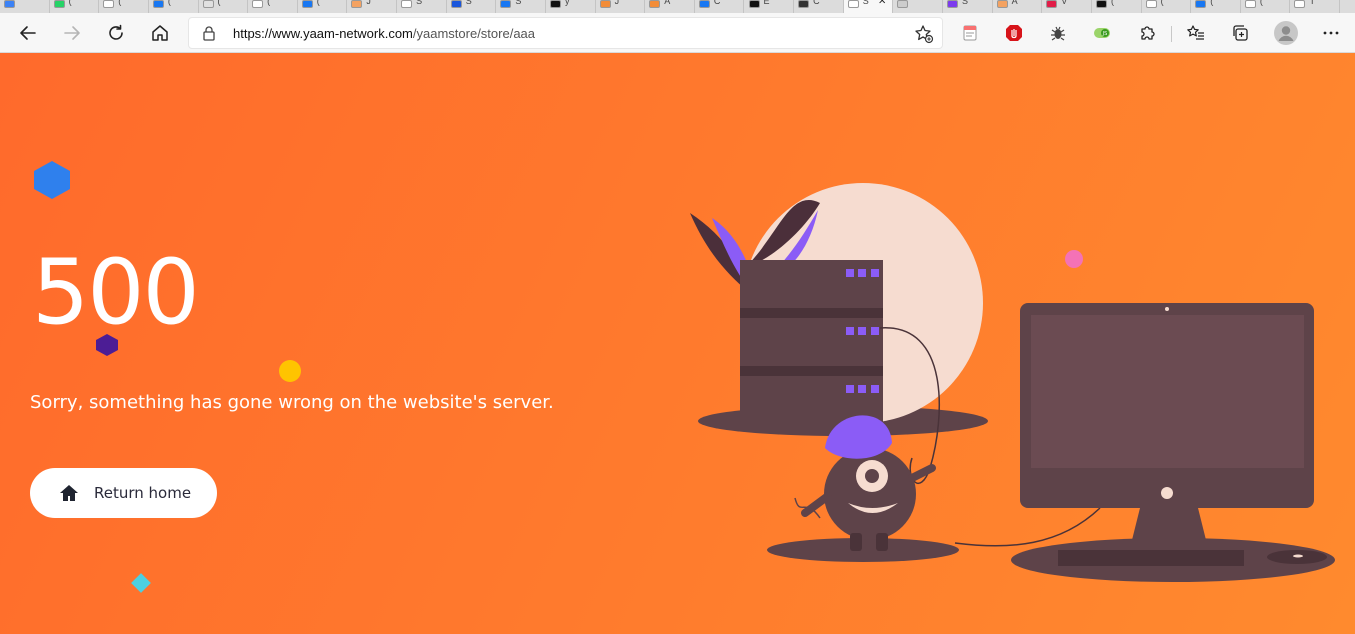  I want to click on browser-tab: S ✕, so click(868, 6).